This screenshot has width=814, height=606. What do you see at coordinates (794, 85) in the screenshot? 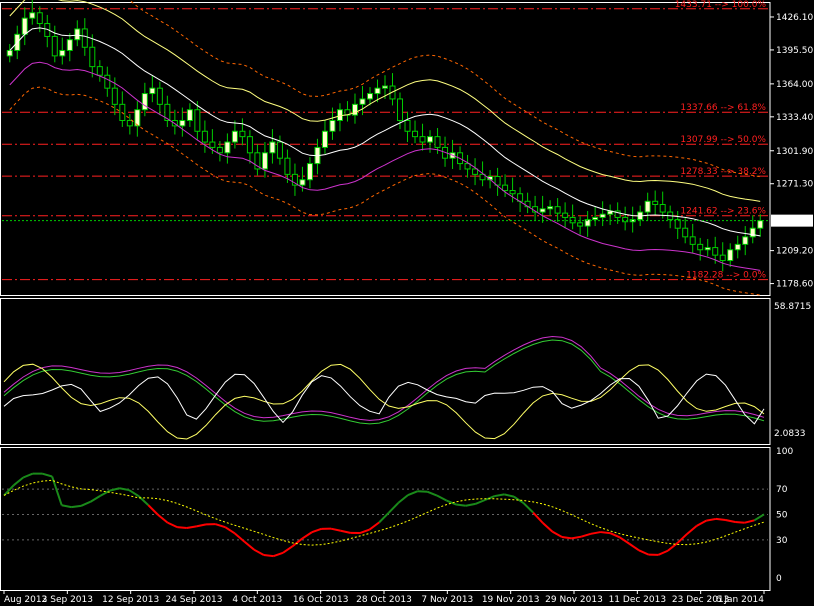
I see `price-tick-label: 1364.00` at bounding box center [794, 85].